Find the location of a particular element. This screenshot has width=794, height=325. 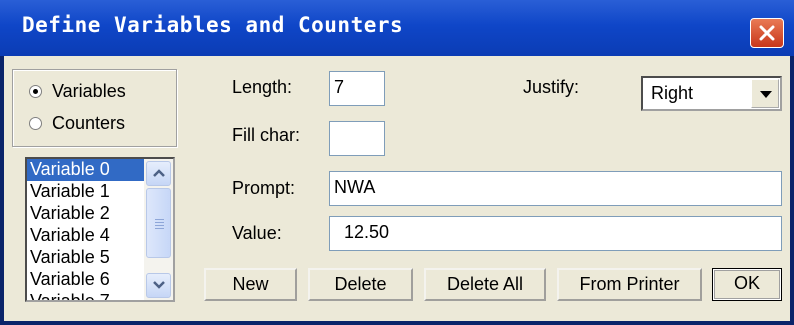

justify-value: Right is located at coordinates (672, 93).